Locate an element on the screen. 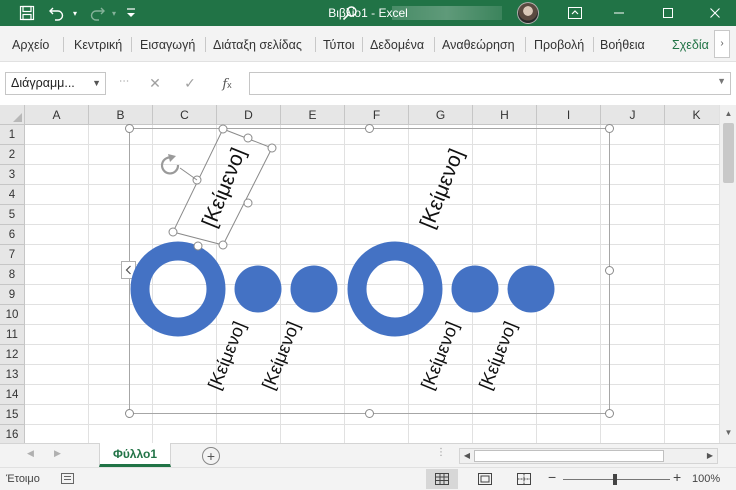 This screenshot has height=490, width=736. tab-view: Προβολή is located at coordinates (559, 44).